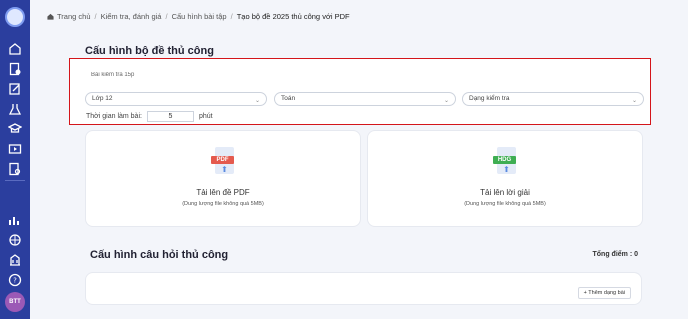 This screenshot has width=688, height=319. I want to click on test-type-select-value: Dạng kiểm tra, so click(489, 98).